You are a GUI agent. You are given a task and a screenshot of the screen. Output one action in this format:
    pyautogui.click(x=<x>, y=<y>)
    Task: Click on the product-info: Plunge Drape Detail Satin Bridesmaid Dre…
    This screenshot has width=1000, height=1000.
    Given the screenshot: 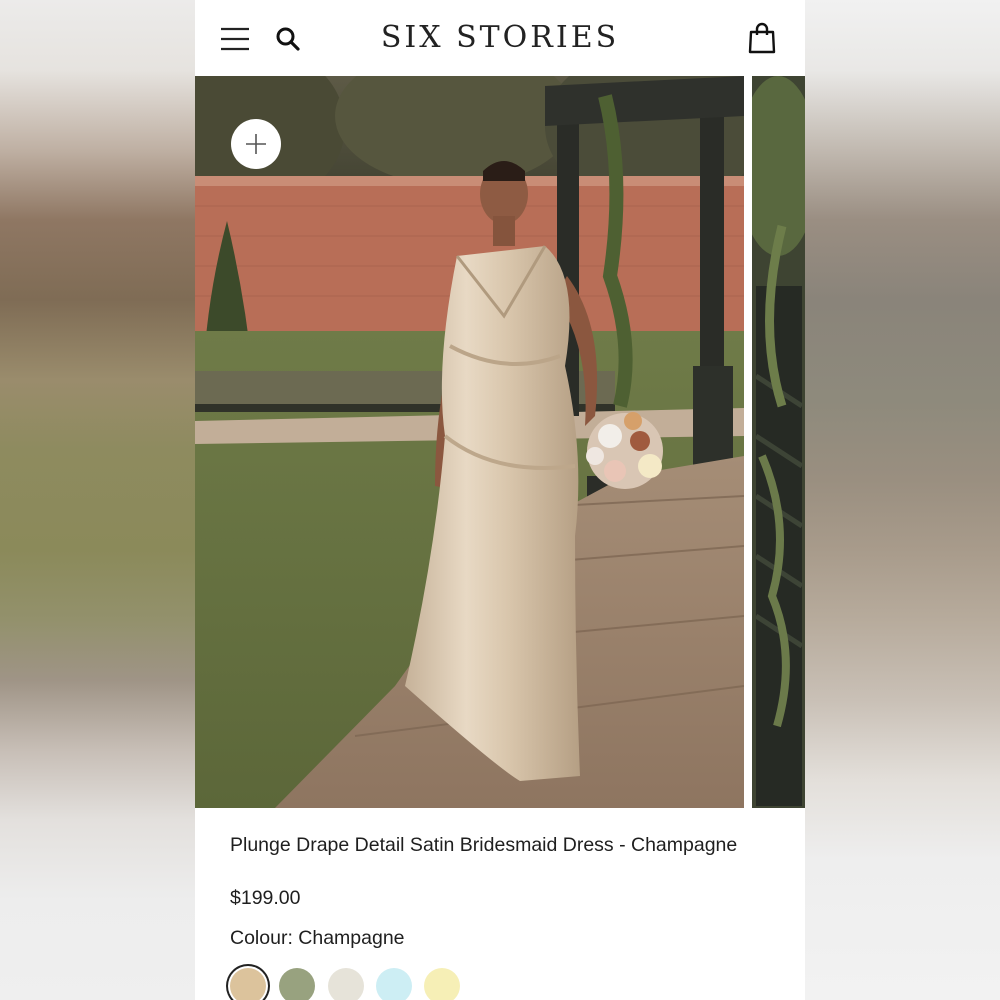 What is the action you would take?
    pyautogui.click(x=500, y=904)
    